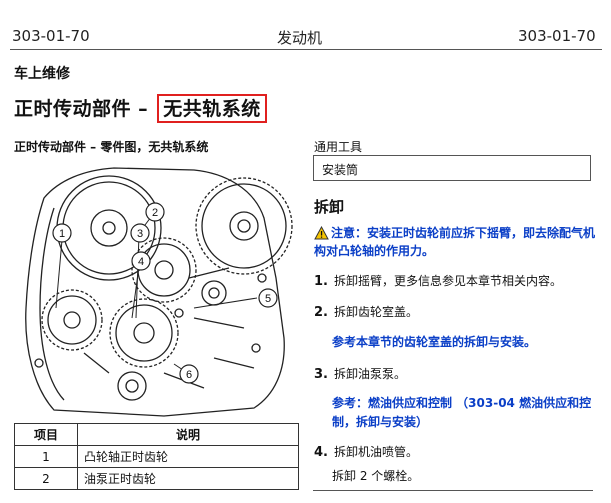  What do you see at coordinates (376, 476) in the screenshot?
I see `step-4-substep: 拆卸 2 个螺栓。` at bounding box center [376, 476].